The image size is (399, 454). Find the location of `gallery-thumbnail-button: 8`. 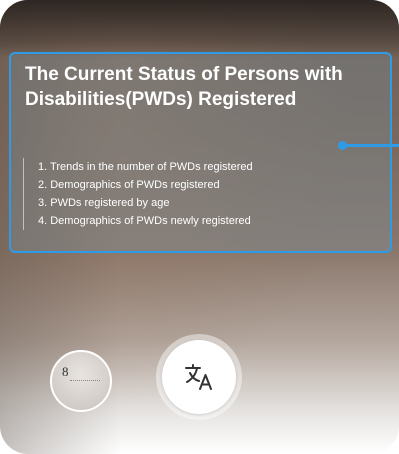

gallery-thumbnail-button: 8 is located at coordinates (81, 381).